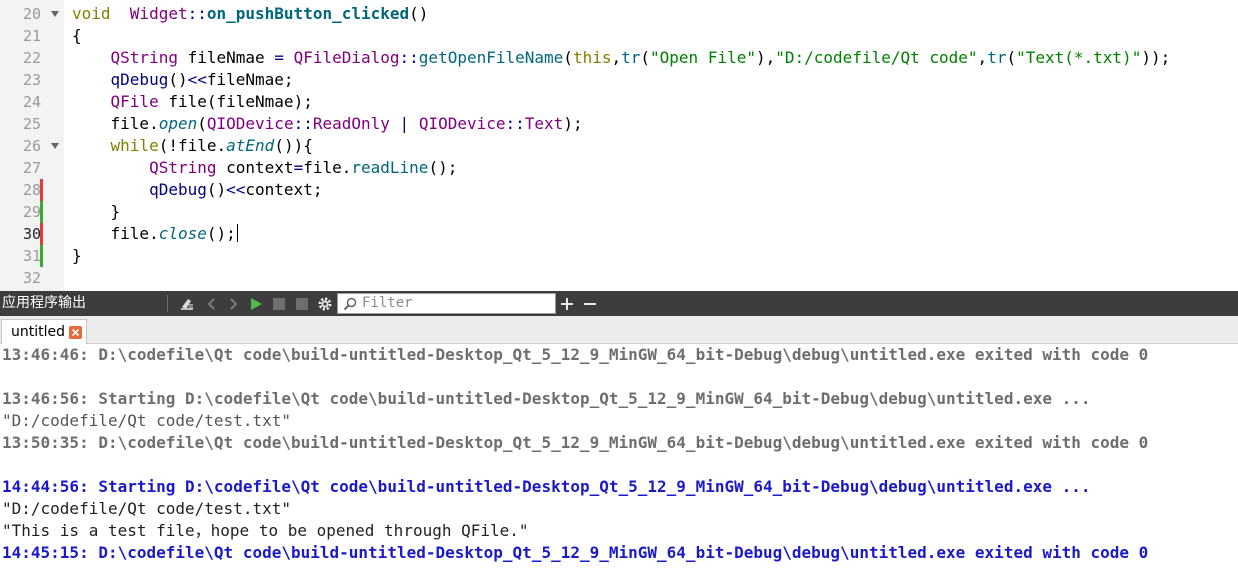 Image resolution: width=1238 pixels, height=574 pixels. Describe the element at coordinates (211, 101) in the screenshot. I see `code-text: QFile file(fileNmae);` at that location.